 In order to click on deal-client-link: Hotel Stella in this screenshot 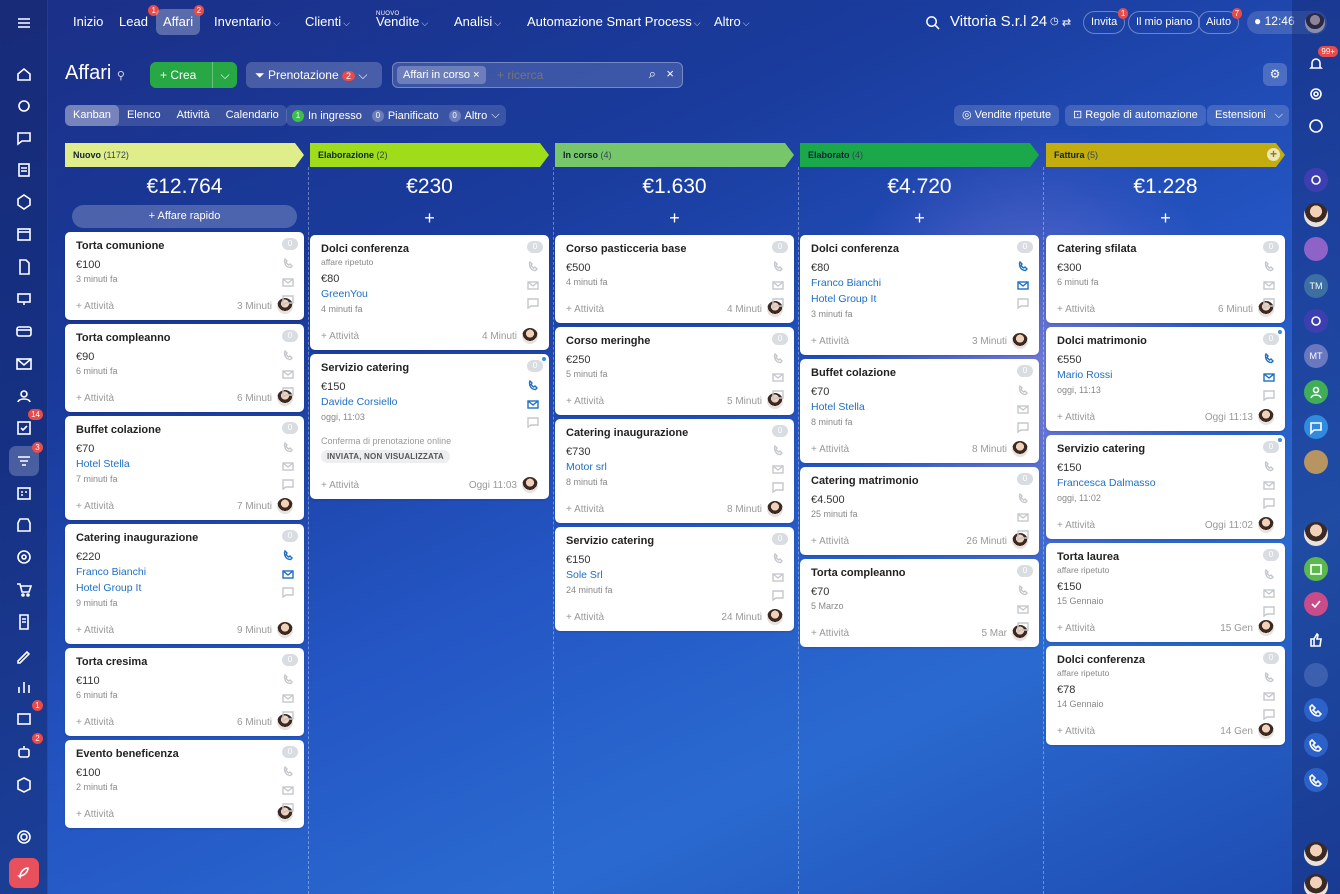, I will do `click(184, 464)`.